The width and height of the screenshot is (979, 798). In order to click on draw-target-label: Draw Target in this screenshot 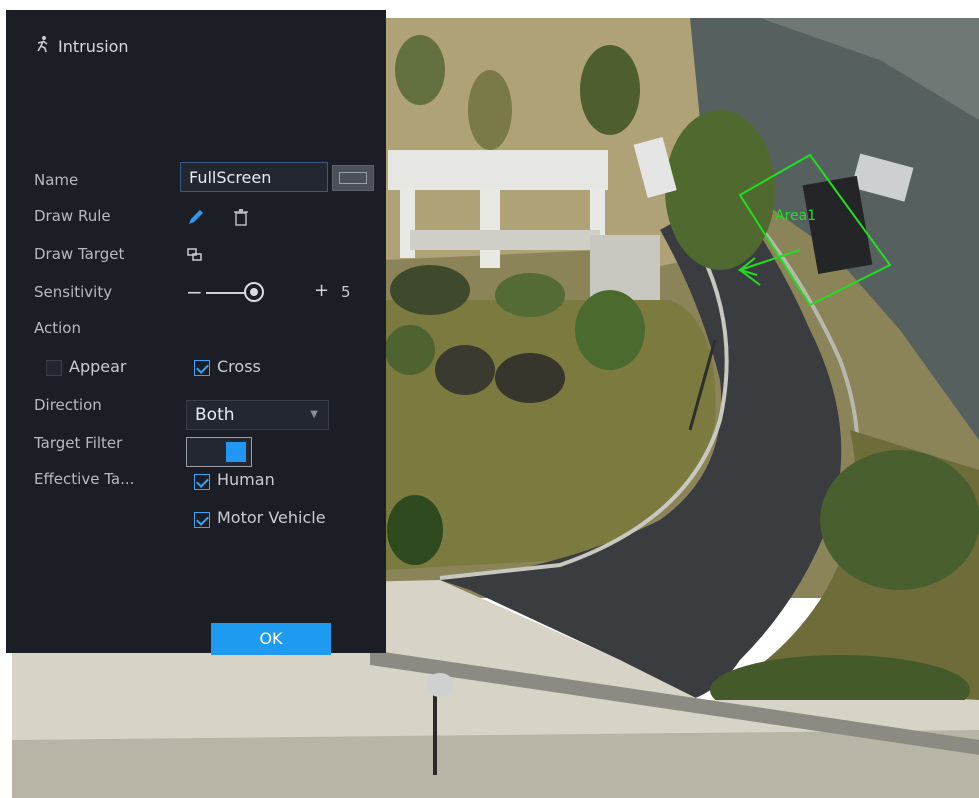, I will do `click(79, 254)`.